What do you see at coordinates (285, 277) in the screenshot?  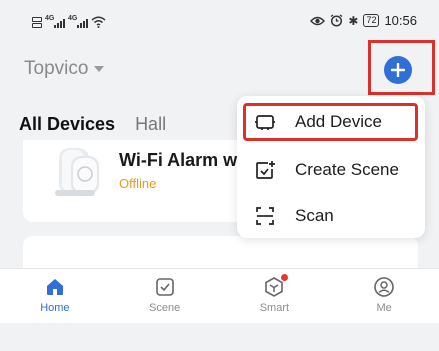 I see `notification-dot` at bounding box center [285, 277].